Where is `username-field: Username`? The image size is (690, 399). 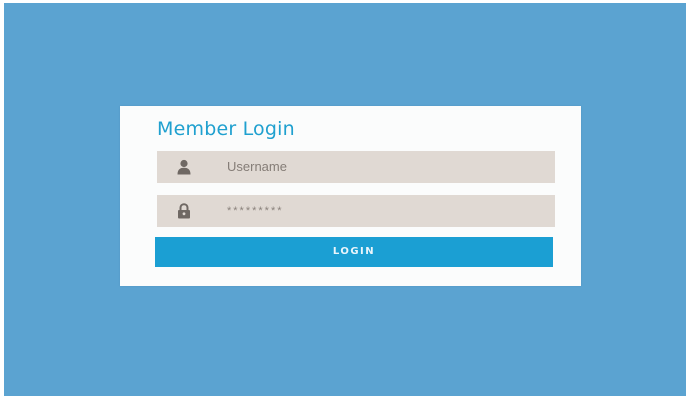 username-field: Username is located at coordinates (356, 167).